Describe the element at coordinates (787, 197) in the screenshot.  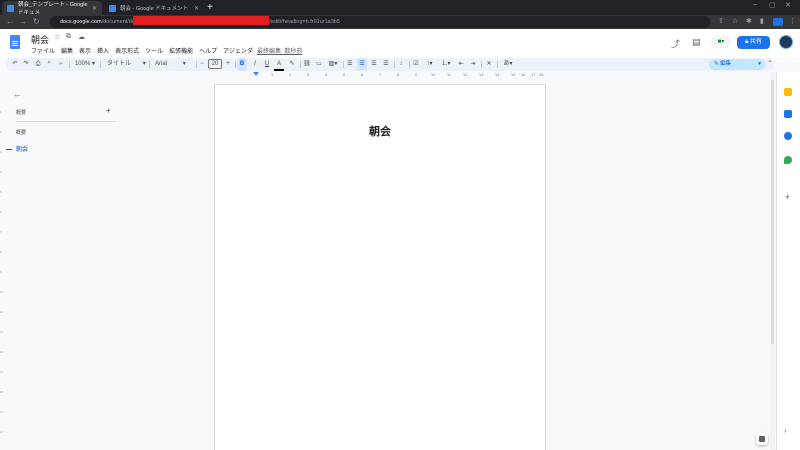
I see `get-addons-button: +` at that location.